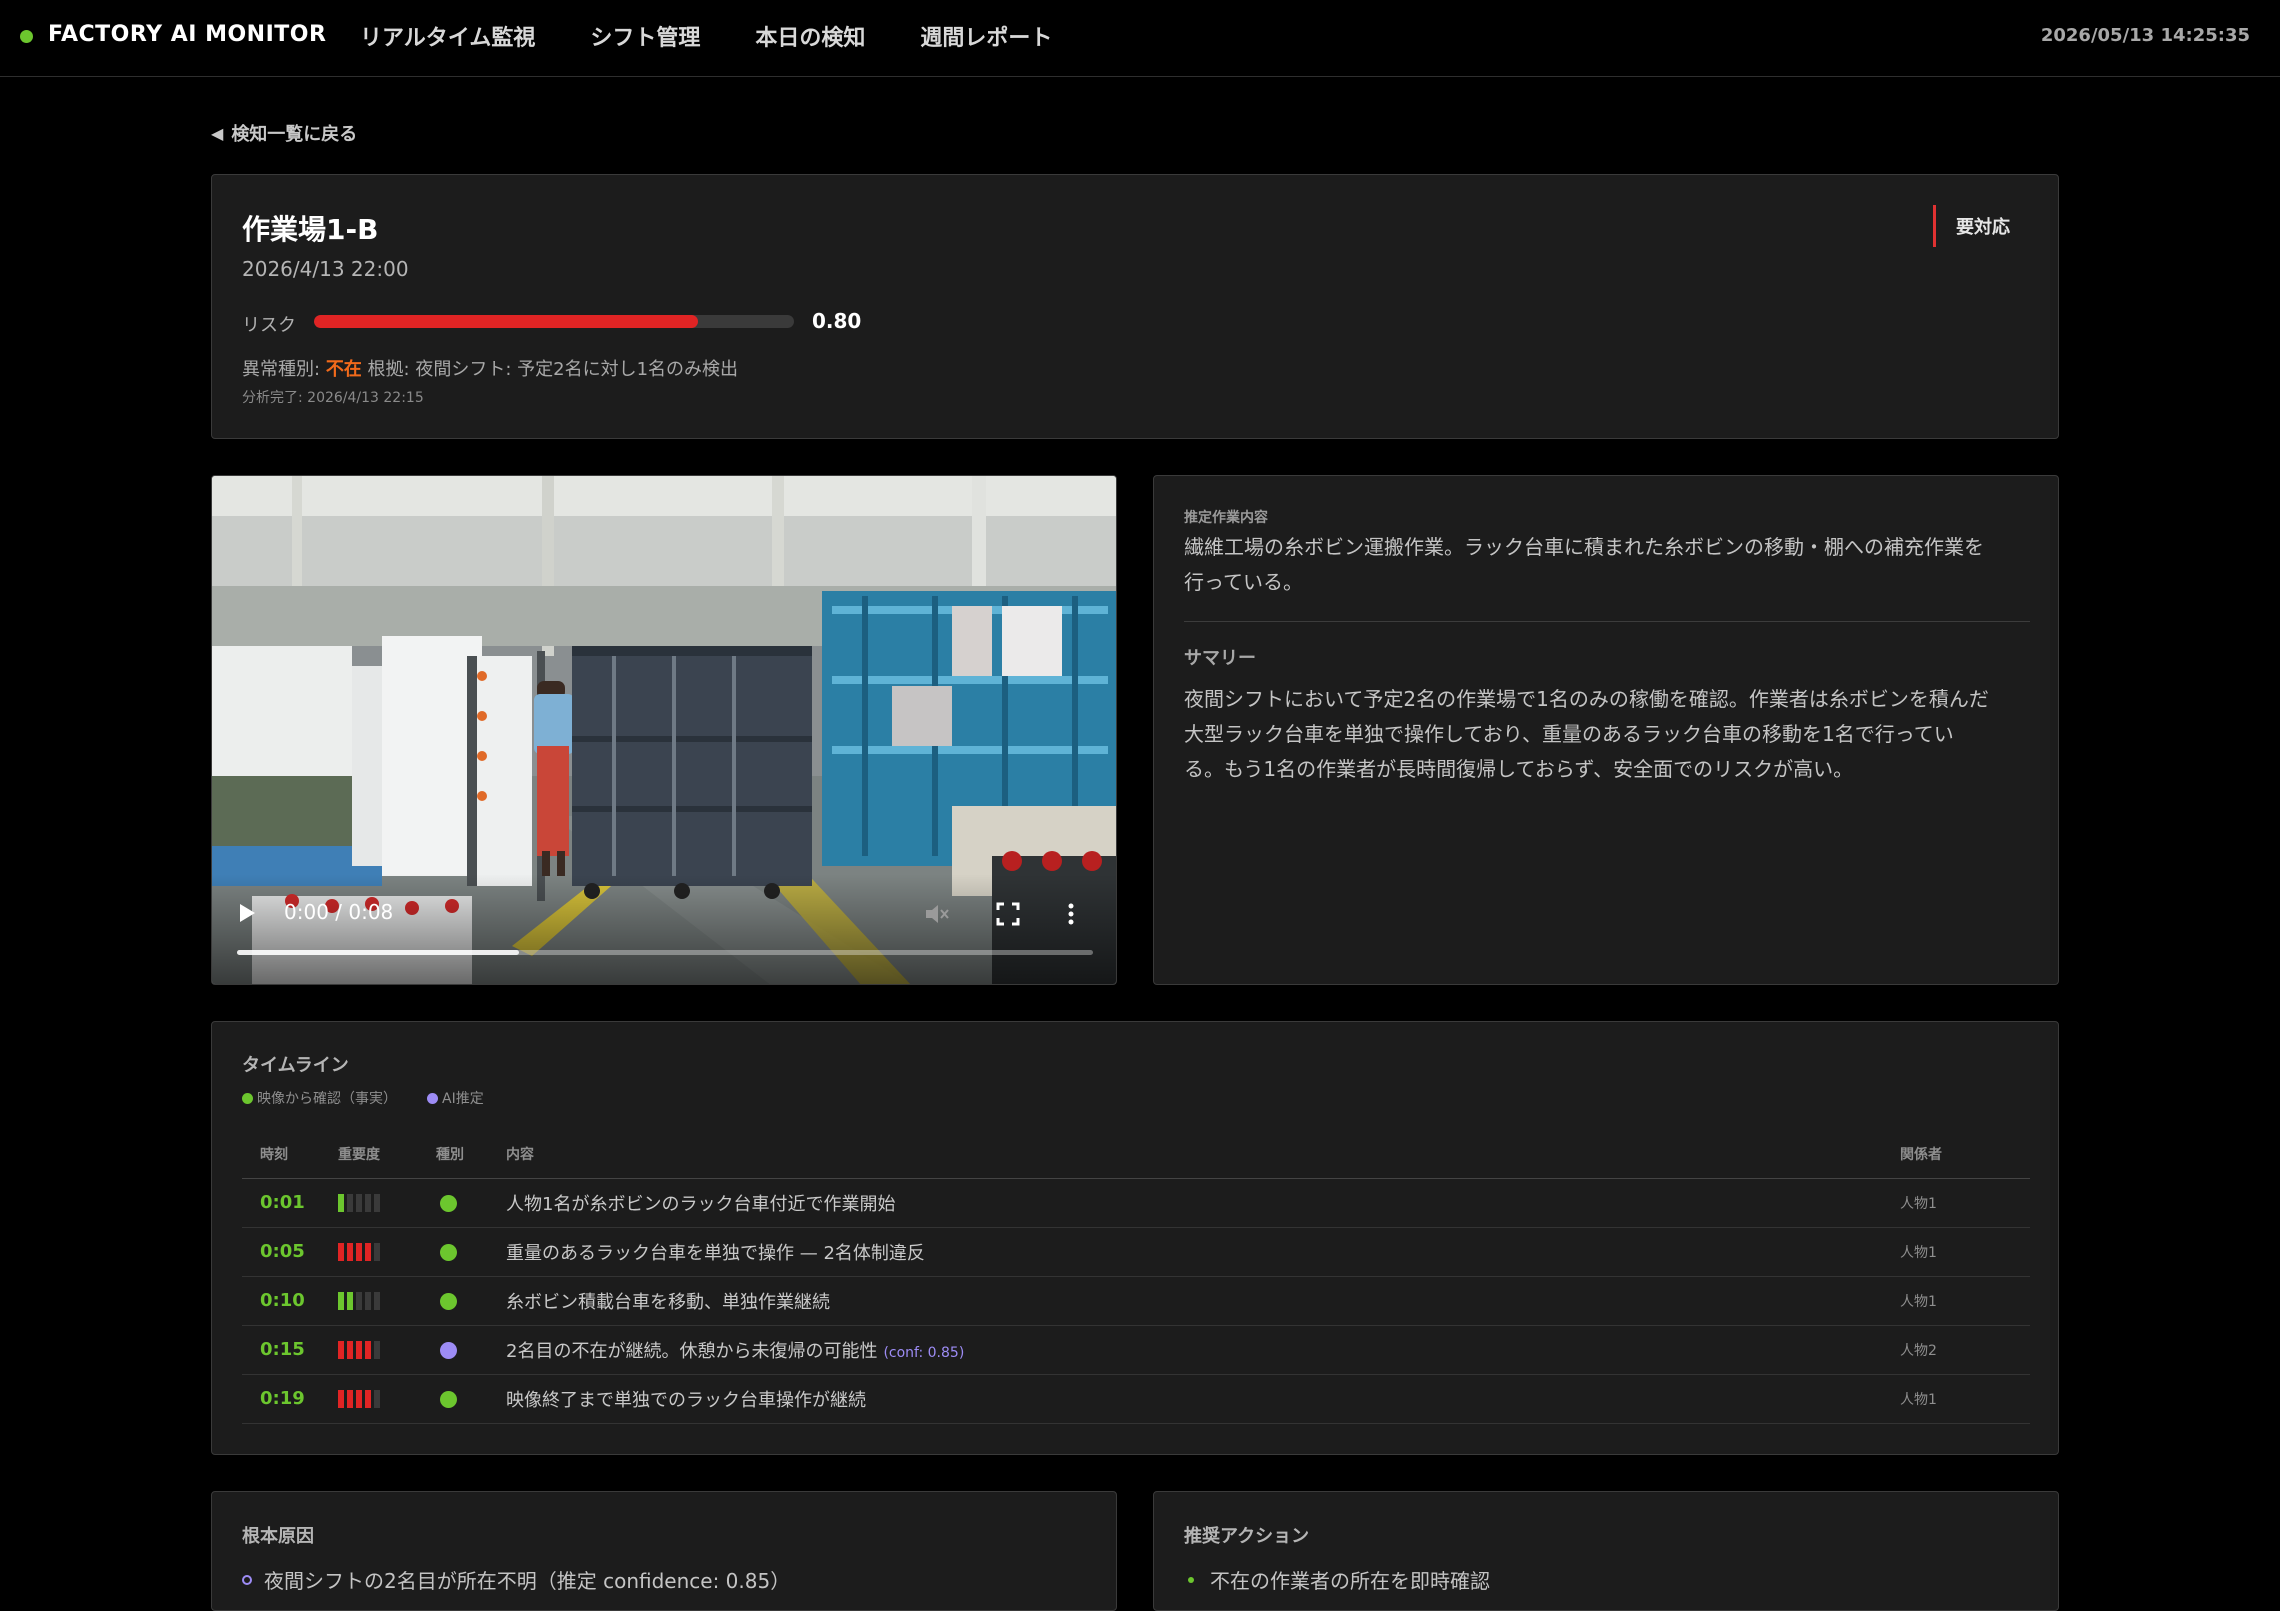 Image resolution: width=2280 pixels, height=1611 pixels. Describe the element at coordinates (333, 398) in the screenshot. I see `analyzed-time: 分析完了: 2026/4/13 22:15` at that location.